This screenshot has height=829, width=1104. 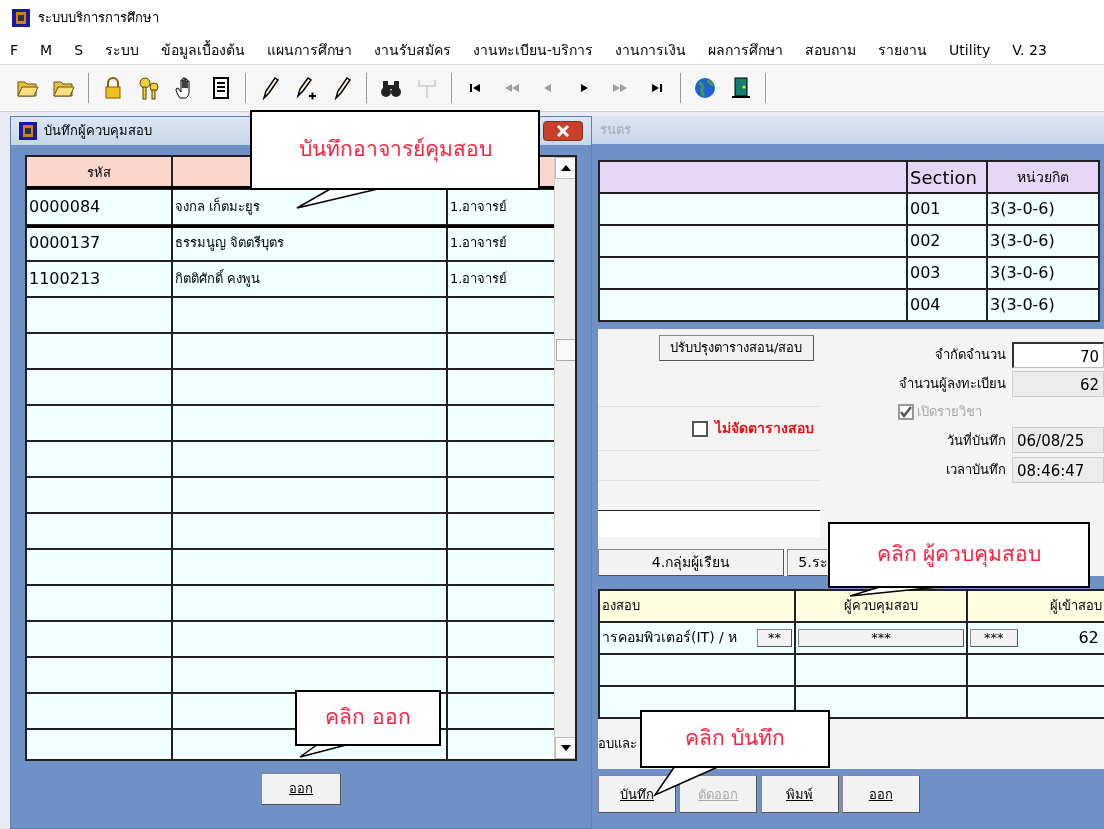 What do you see at coordinates (14, 50) in the screenshot?
I see `menu-item: F` at bounding box center [14, 50].